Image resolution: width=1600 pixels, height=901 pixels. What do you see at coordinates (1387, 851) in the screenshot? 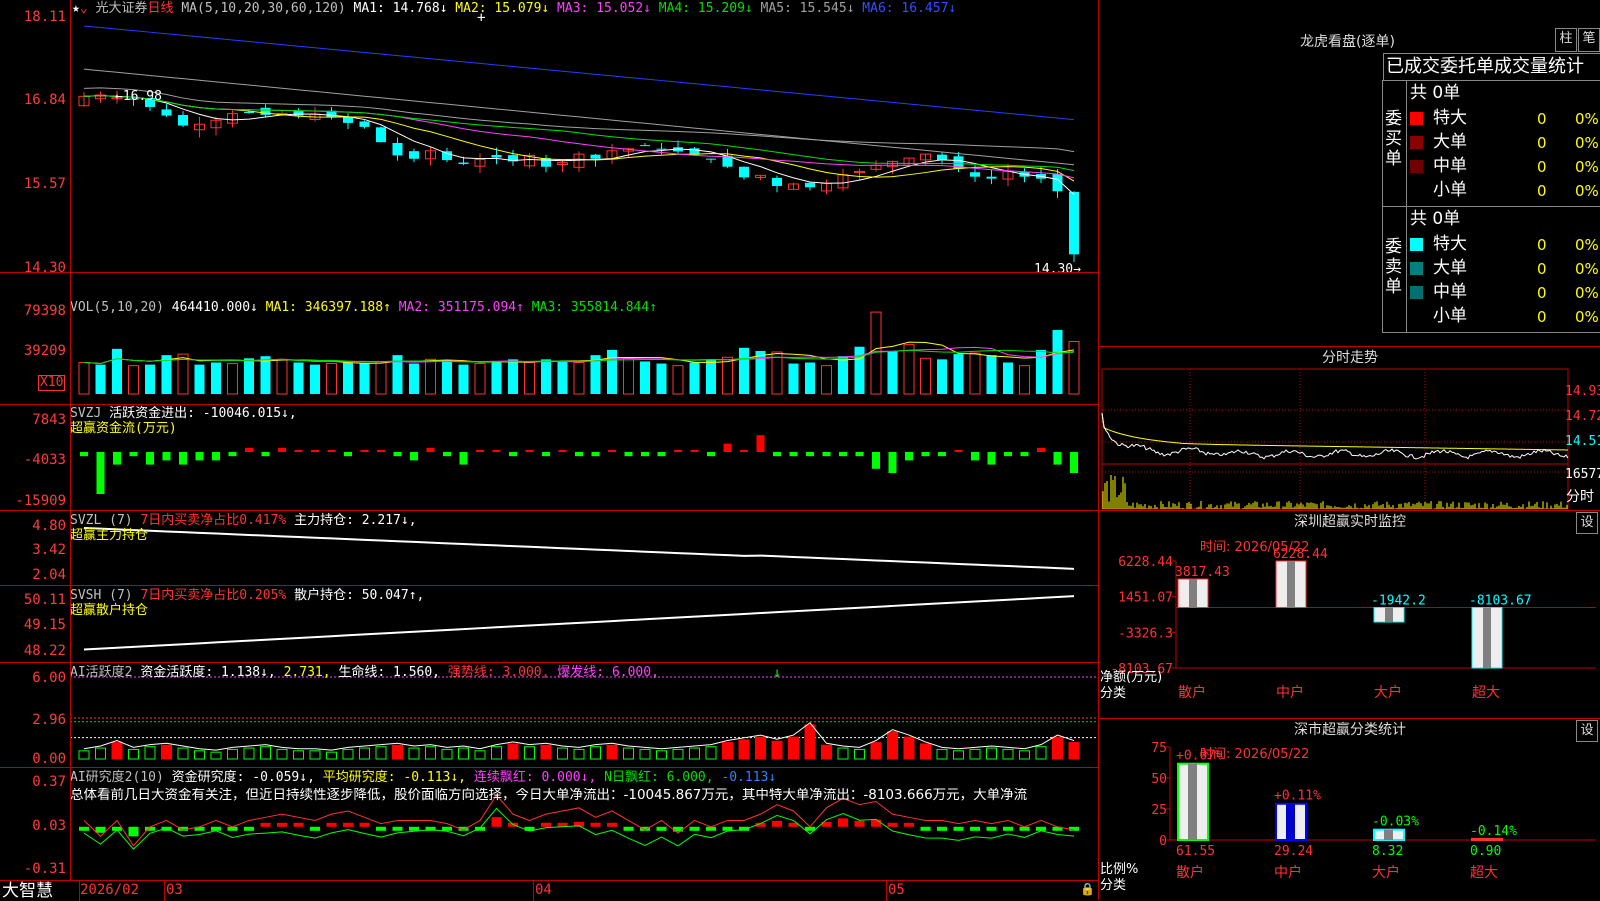
I see `ratio-value: 8.32` at bounding box center [1387, 851].